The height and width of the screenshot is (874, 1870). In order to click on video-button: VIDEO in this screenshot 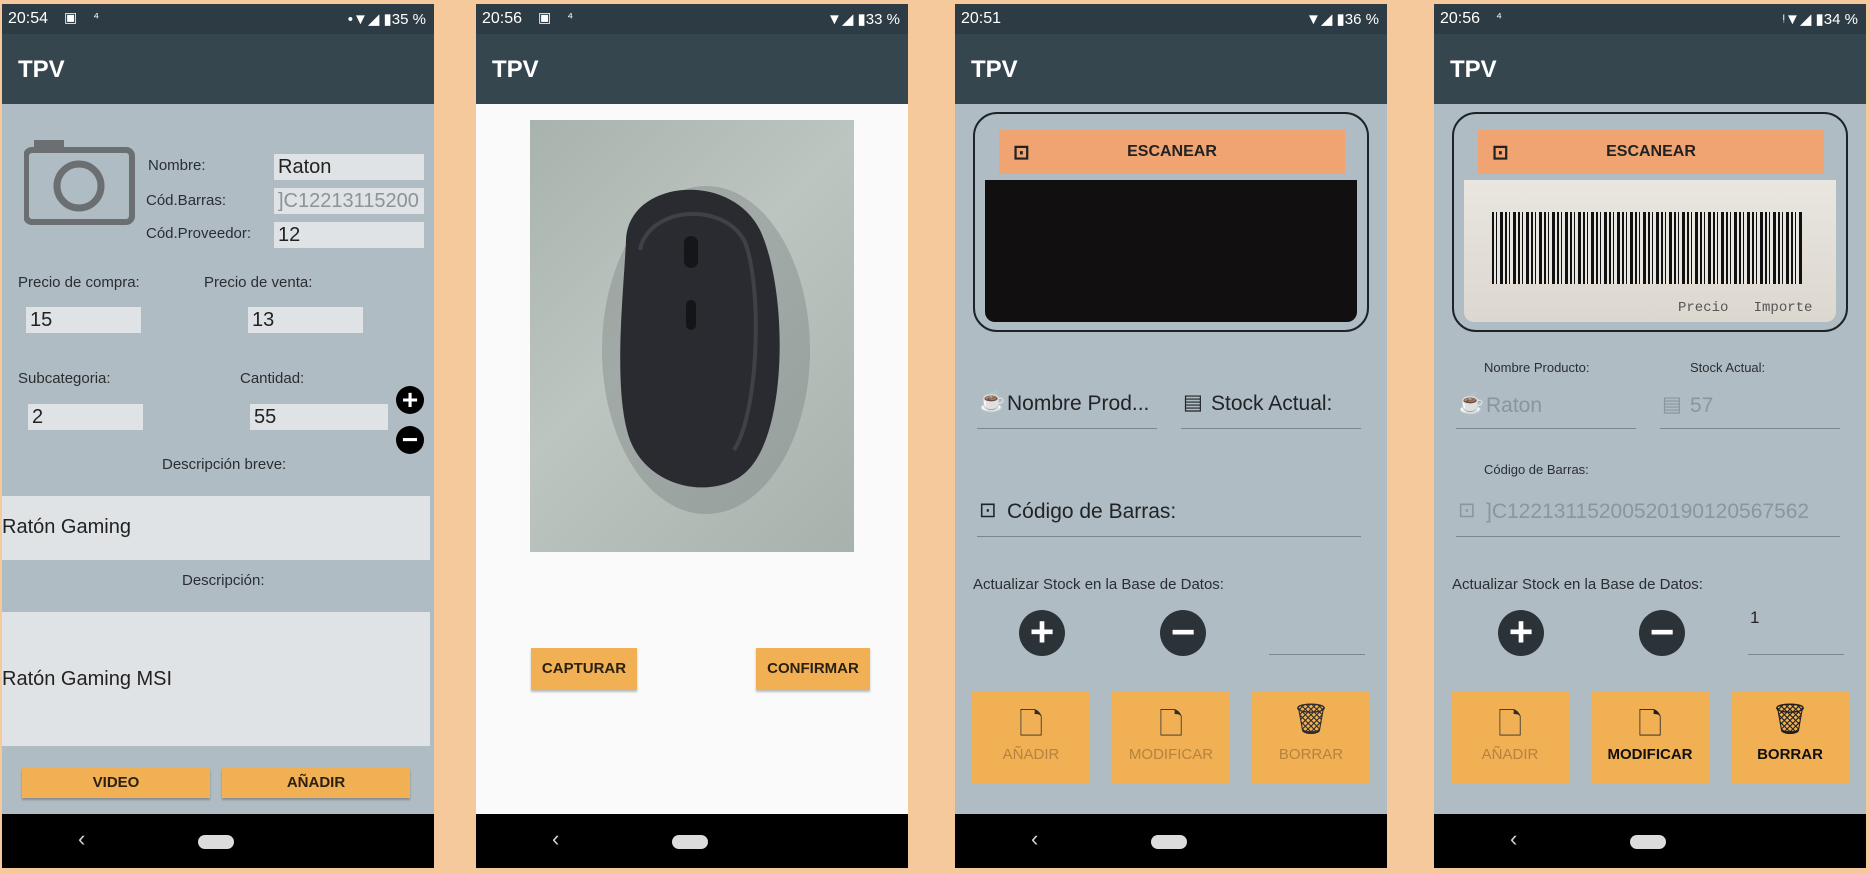, I will do `click(116, 783)`.